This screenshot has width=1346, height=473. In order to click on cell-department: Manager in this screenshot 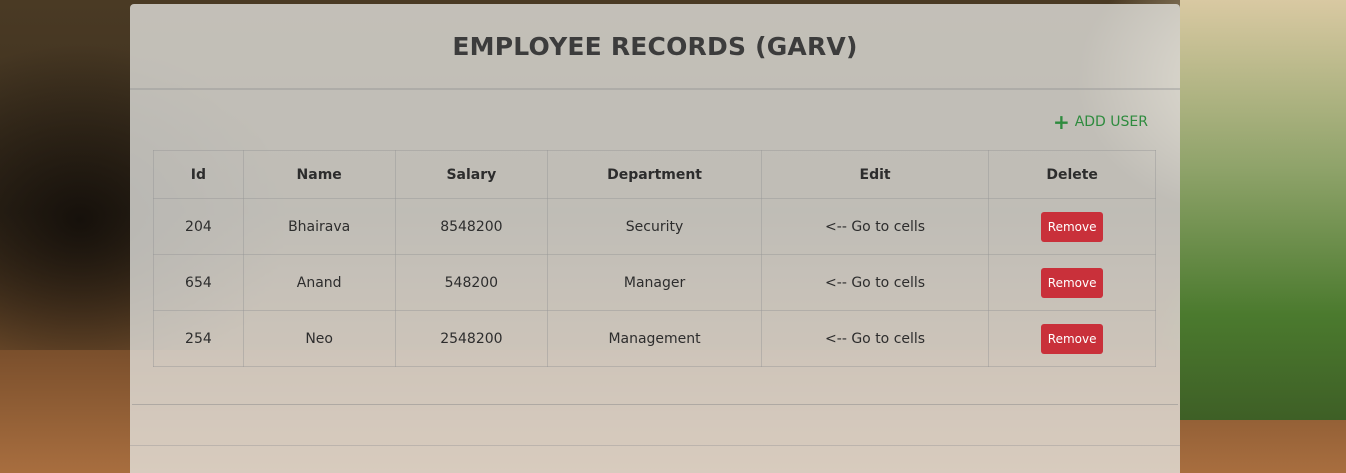, I will do `click(654, 282)`.